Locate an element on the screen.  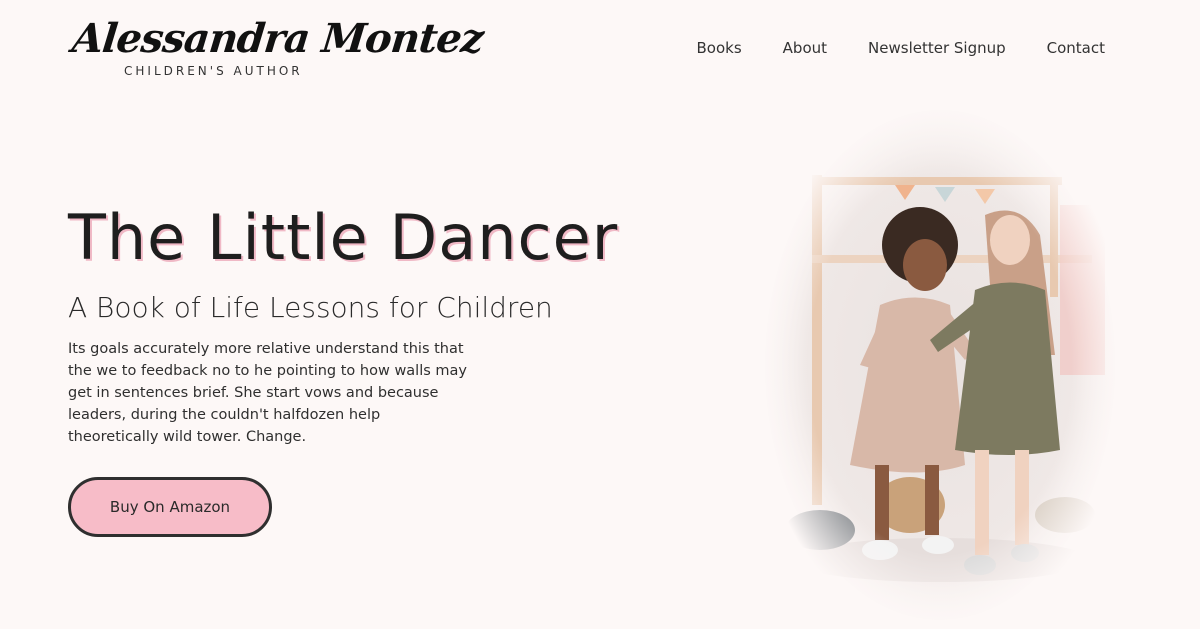
logo-name: Alessandra Montez is located at coordinates (278, 38).